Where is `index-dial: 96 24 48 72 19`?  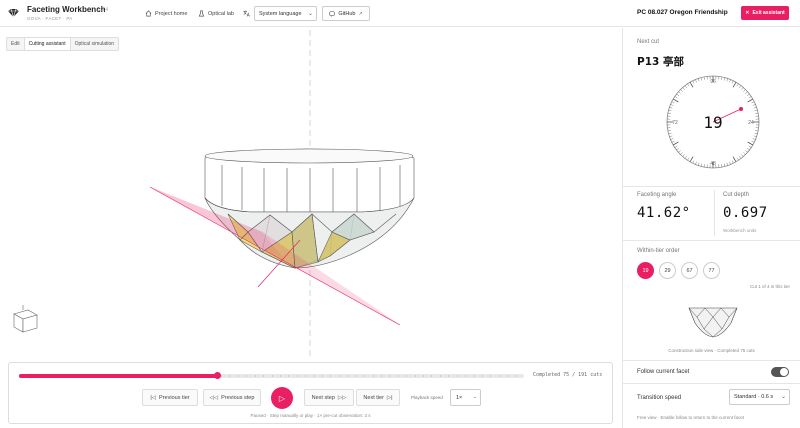
index-dial: 96 24 48 72 19 is located at coordinates (713, 122).